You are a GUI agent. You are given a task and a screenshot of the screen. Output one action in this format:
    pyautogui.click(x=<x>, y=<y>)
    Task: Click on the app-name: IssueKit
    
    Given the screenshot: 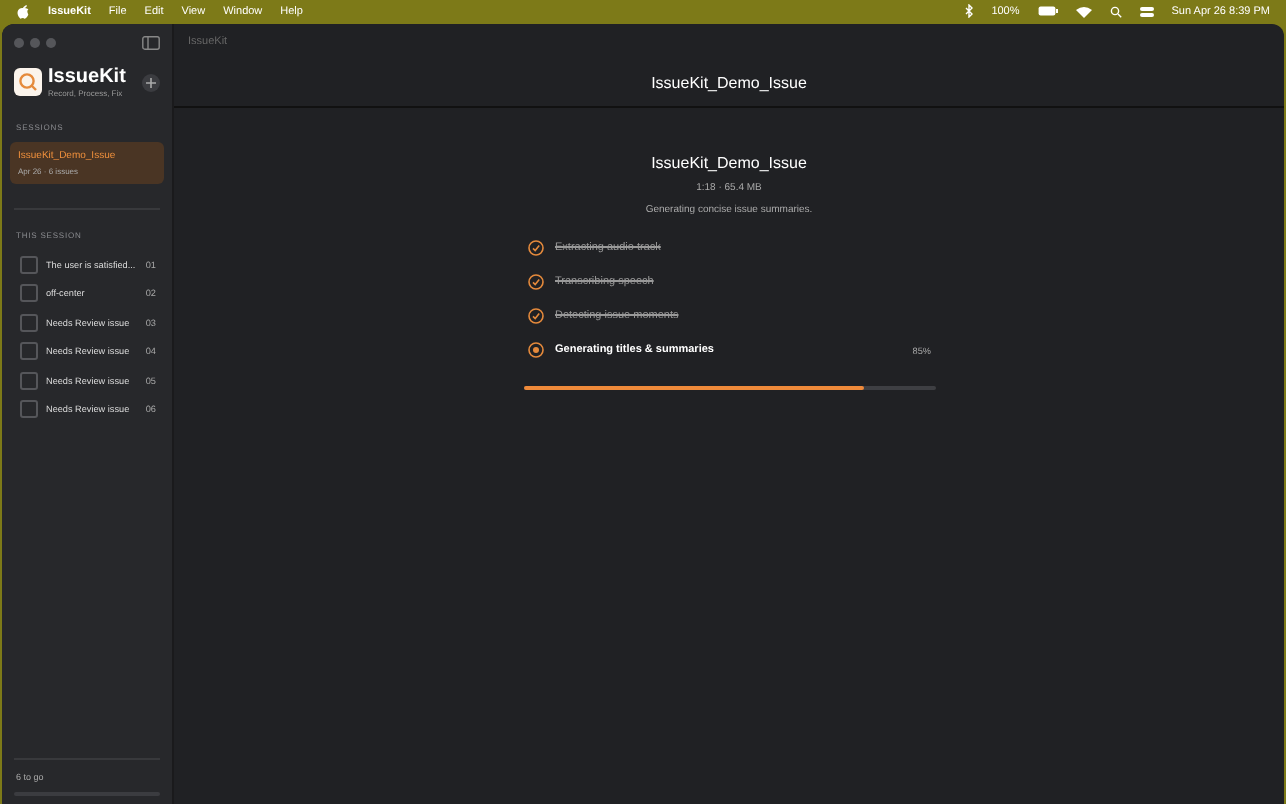 What is the action you would take?
    pyautogui.click(x=87, y=77)
    